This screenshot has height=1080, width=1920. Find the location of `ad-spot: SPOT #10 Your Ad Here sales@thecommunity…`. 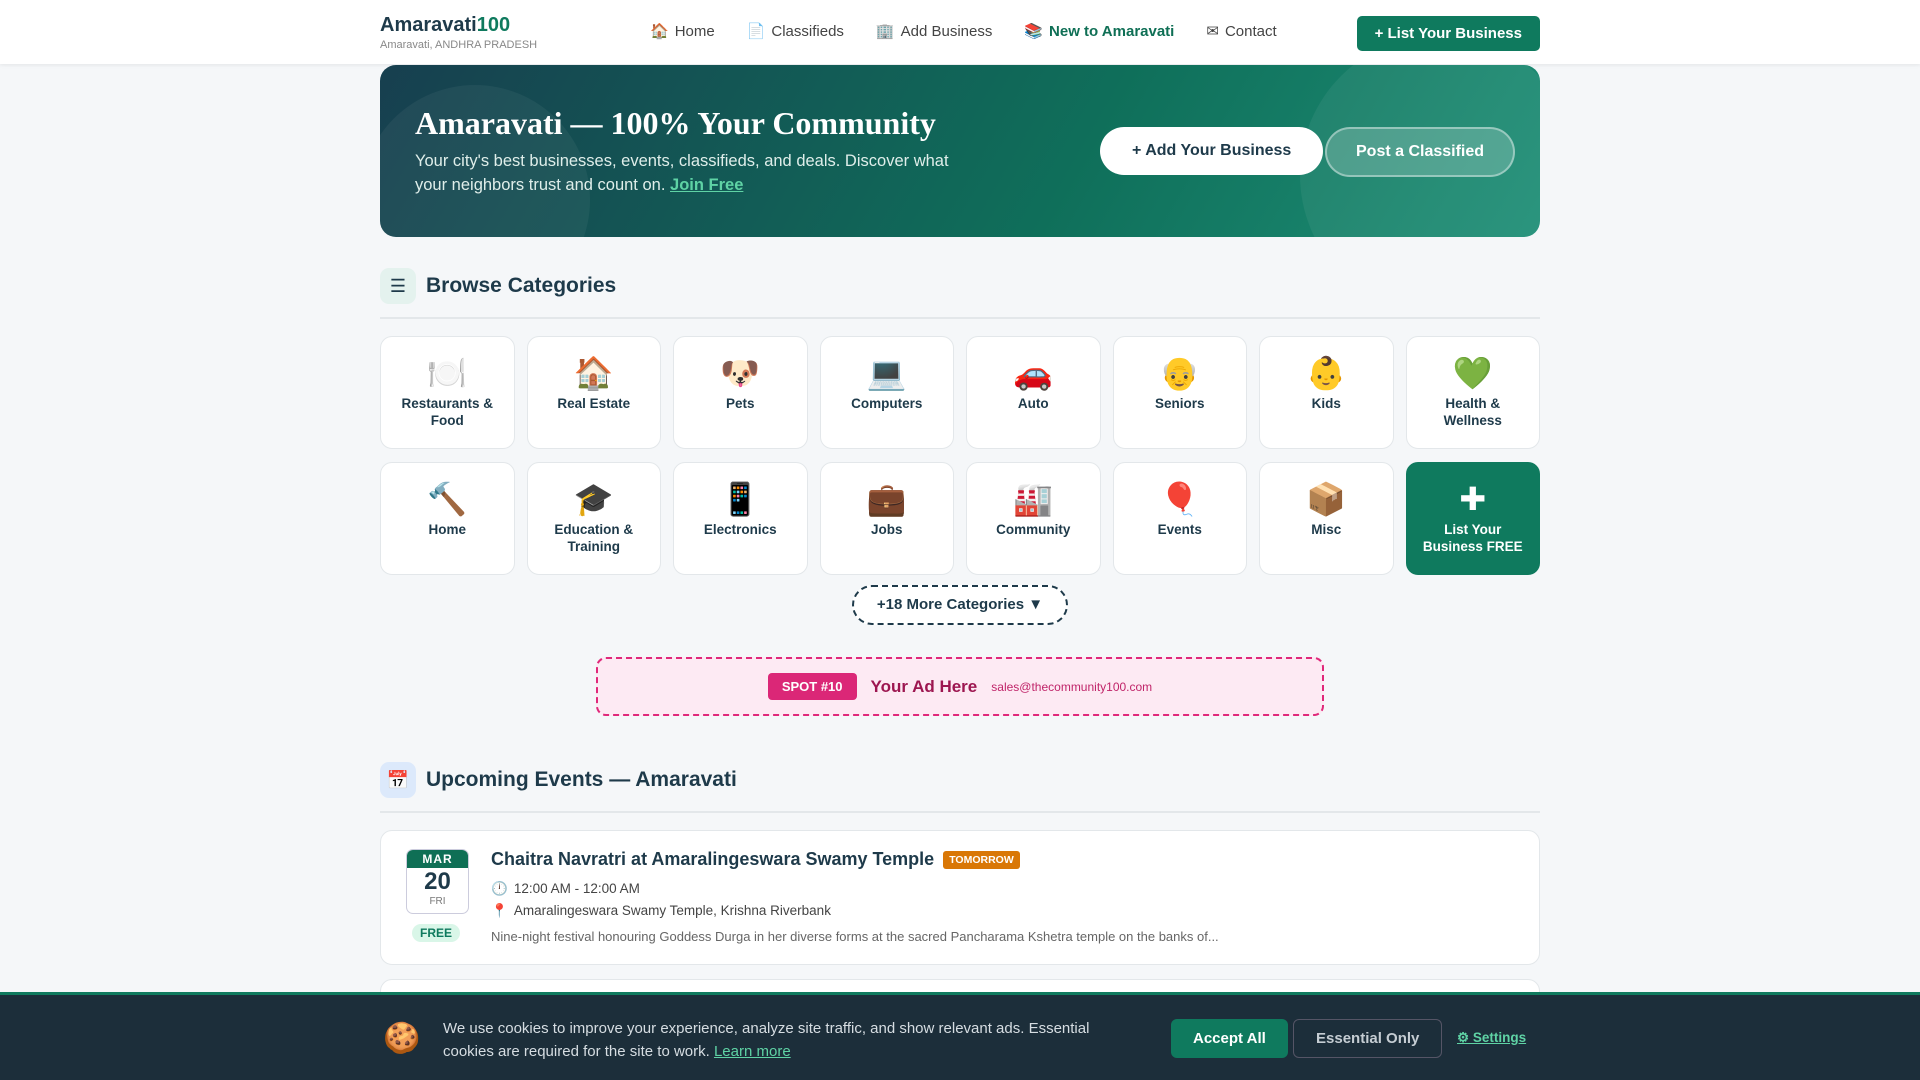

ad-spot: SPOT #10 Your Ad Here sales@thecommunity… is located at coordinates (960, 686).